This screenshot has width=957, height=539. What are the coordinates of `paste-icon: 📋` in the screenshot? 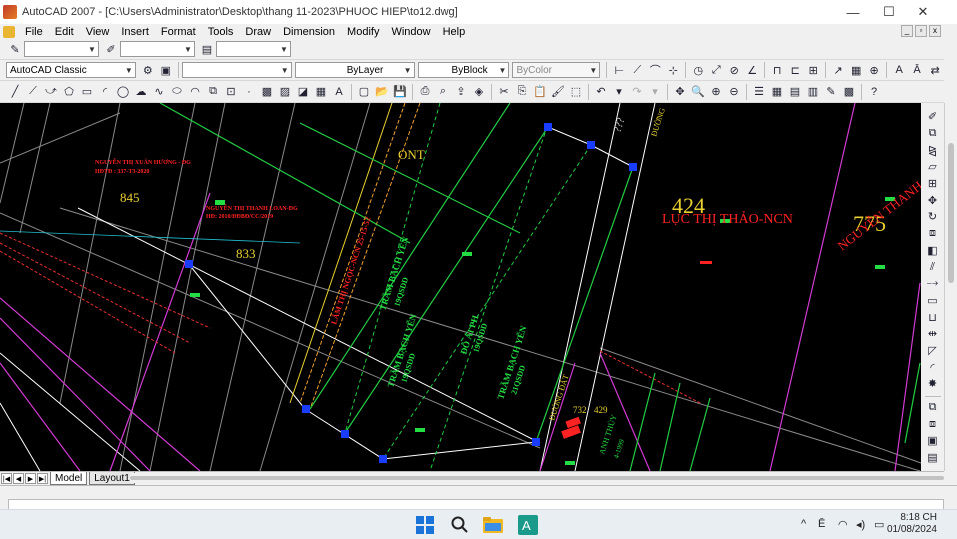 It's located at (540, 92).